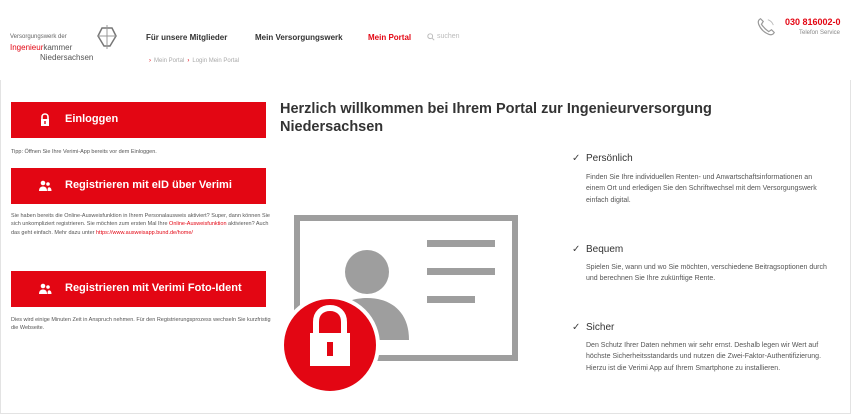 The width and height of the screenshot is (851, 414). What do you see at coordinates (92, 119) in the screenshot?
I see `login-button-label: Einloggen` at bounding box center [92, 119].